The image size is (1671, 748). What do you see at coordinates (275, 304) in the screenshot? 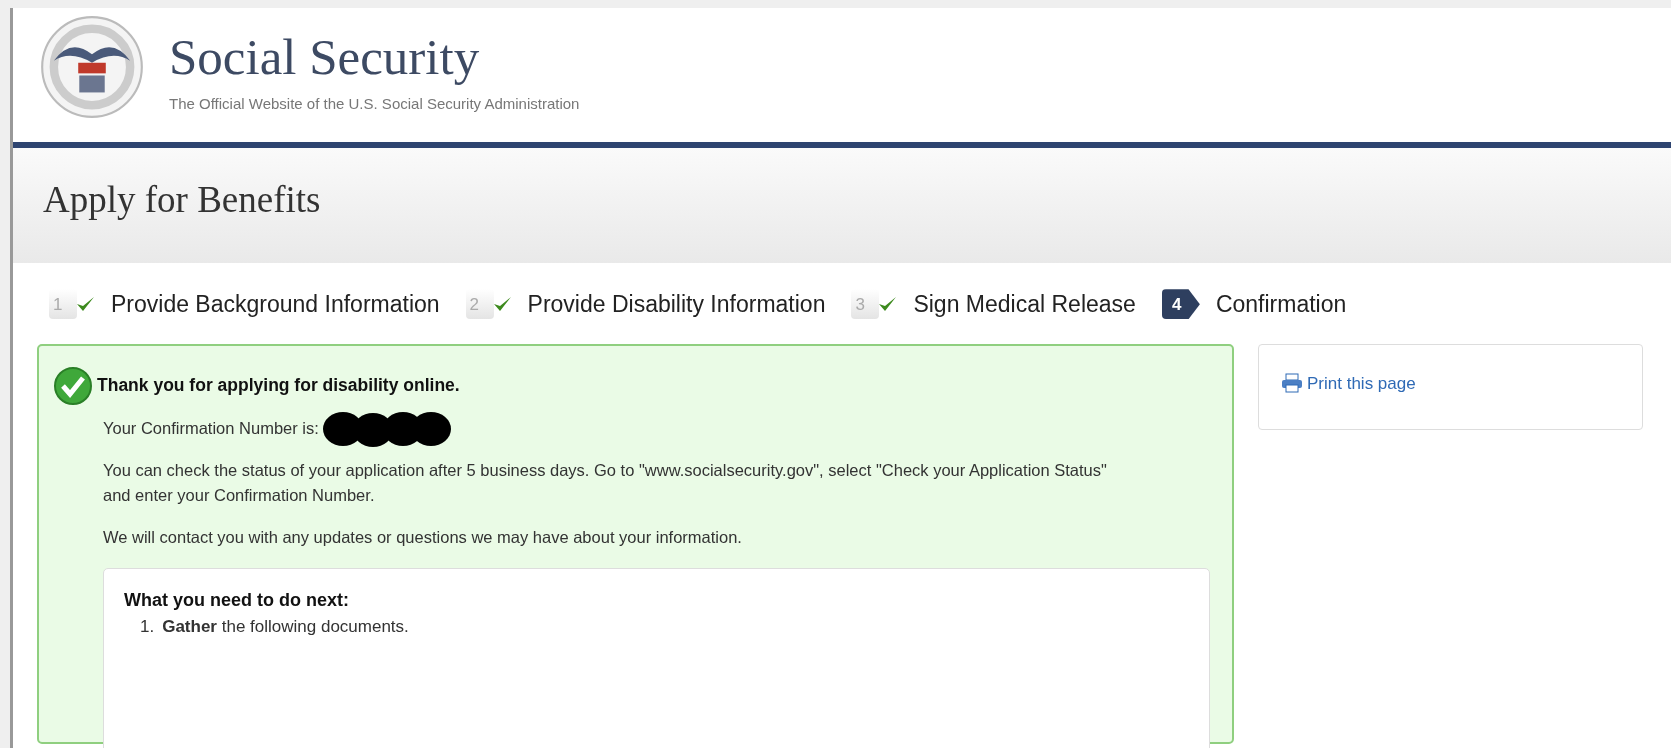
I see `step-label: Provide Background Information` at bounding box center [275, 304].